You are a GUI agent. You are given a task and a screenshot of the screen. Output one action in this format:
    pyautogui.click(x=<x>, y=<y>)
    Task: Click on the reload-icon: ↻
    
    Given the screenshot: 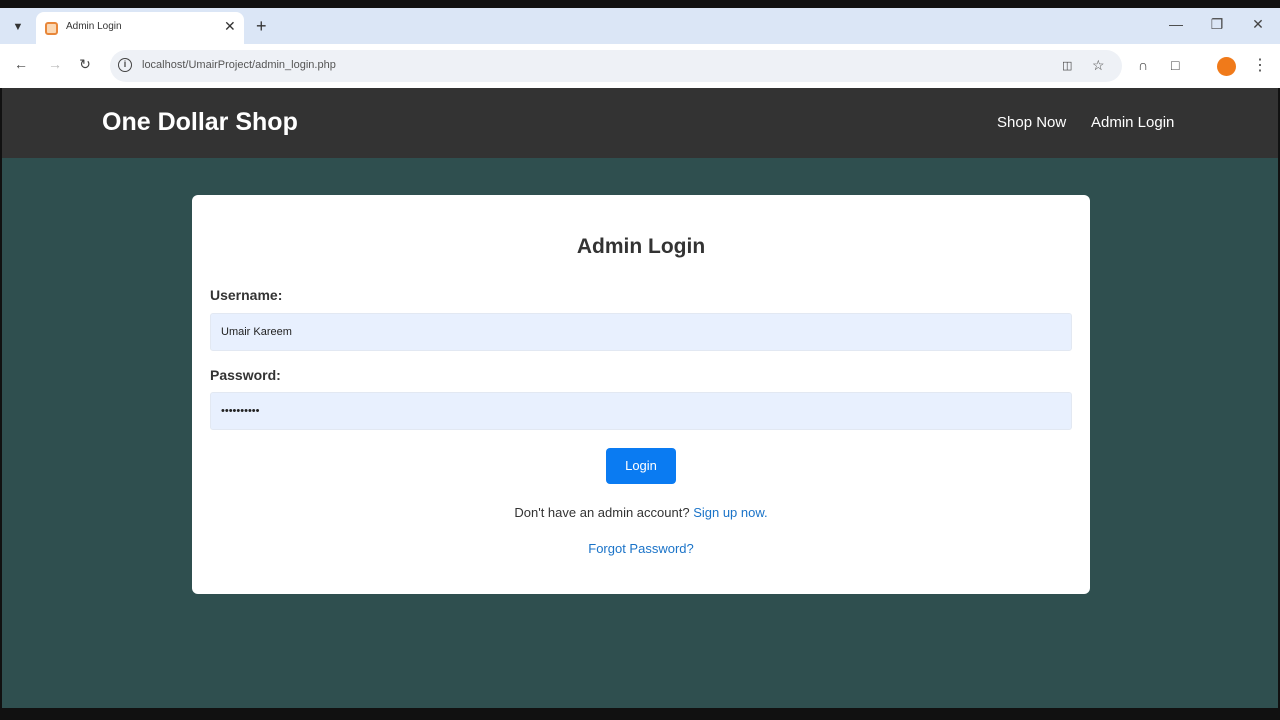 What is the action you would take?
    pyautogui.click(x=85, y=64)
    